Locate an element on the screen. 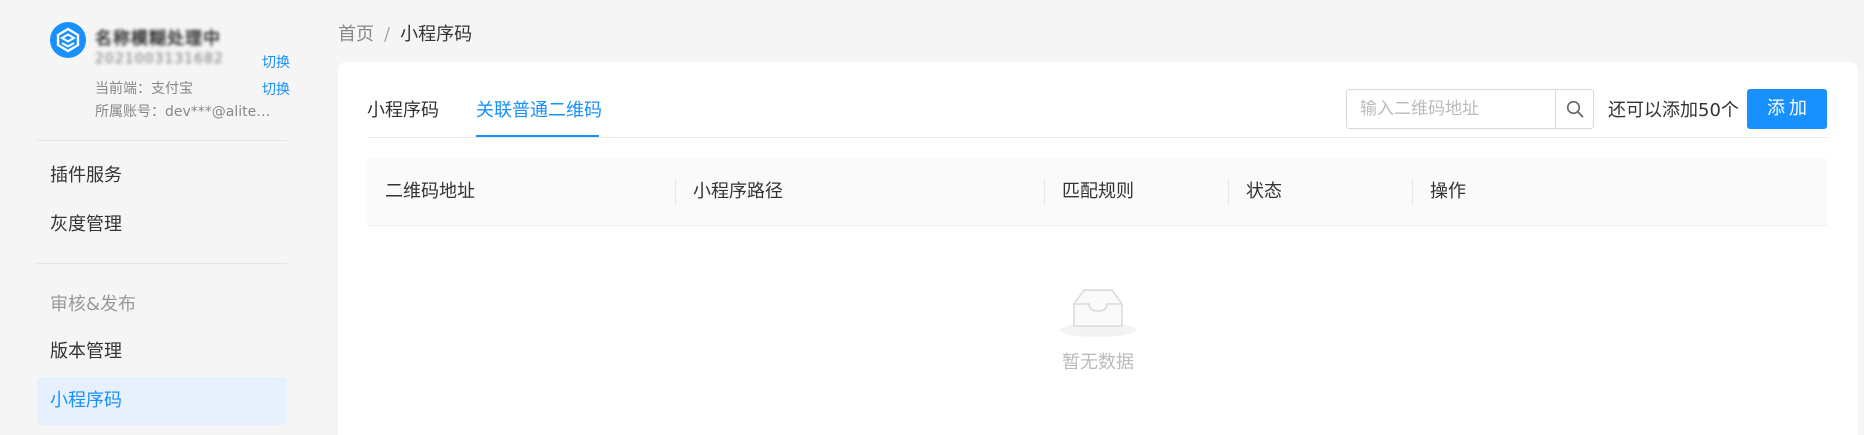 Image resolution: width=1864 pixels, height=435 pixels. breadcrumb-home: 首页 is located at coordinates (356, 34).